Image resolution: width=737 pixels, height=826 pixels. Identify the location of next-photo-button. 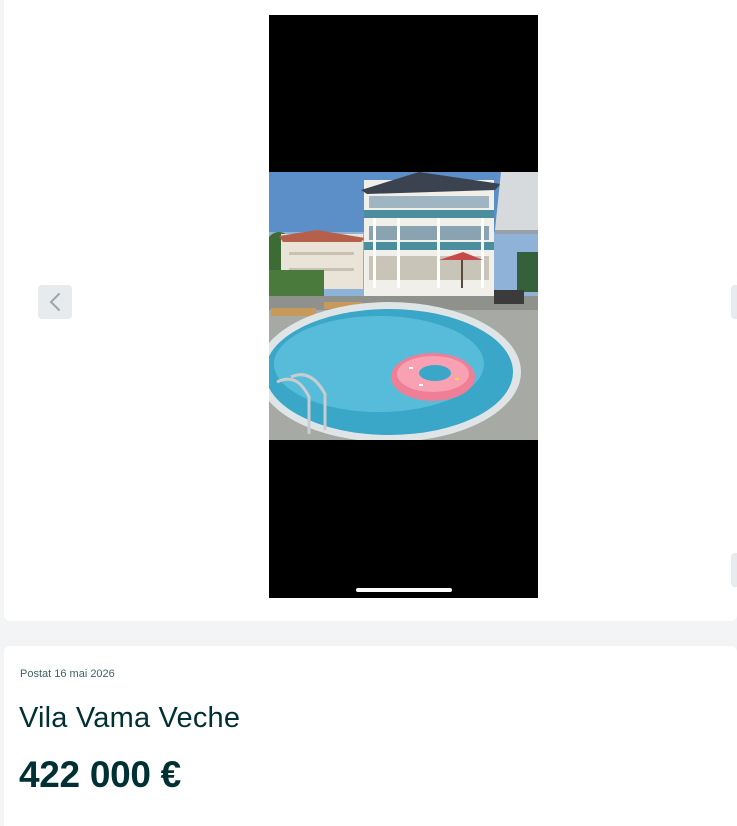
(734, 302).